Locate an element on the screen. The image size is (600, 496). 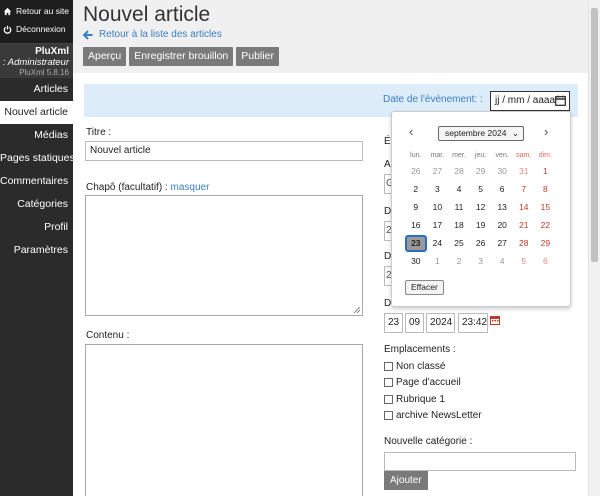
sidebar-item-media: Médias is located at coordinates (36, 135).